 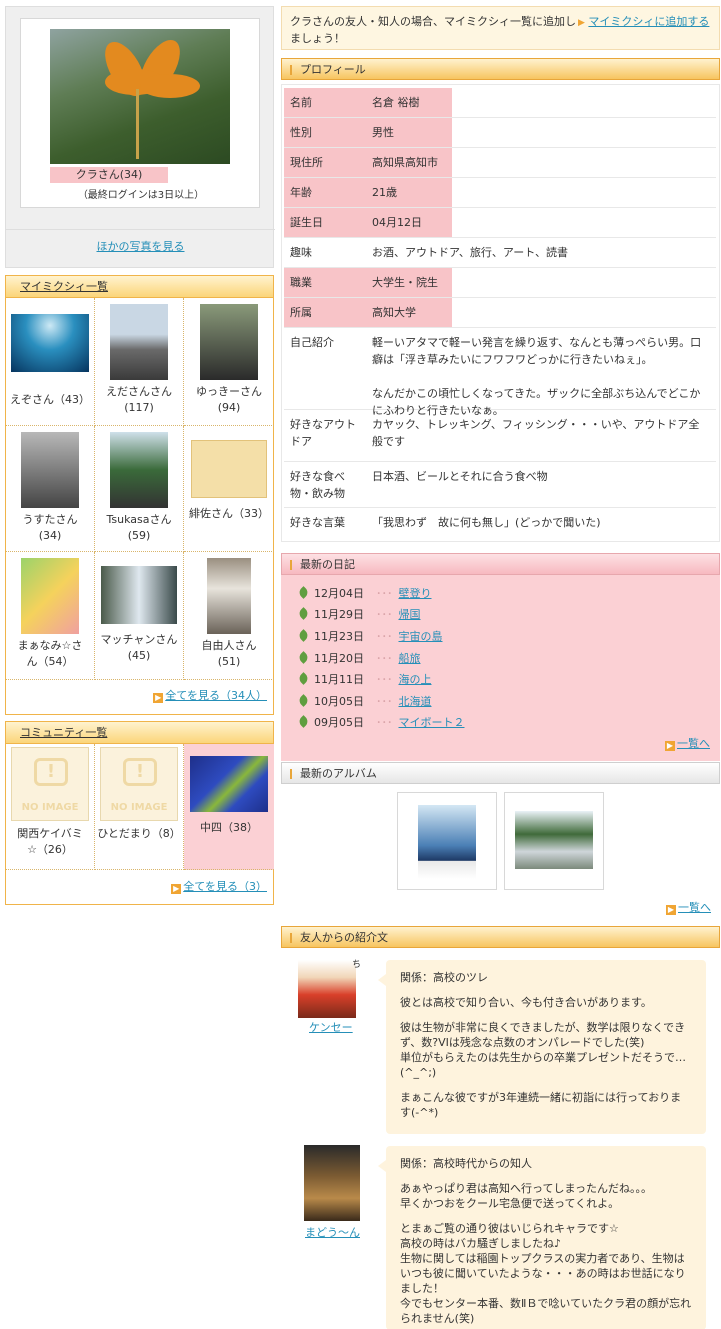 What do you see at coordinates (500, 937) in the screenshot?
I see `intro-section-title: 友人からの紹介文` at bounding box center [500, 937].